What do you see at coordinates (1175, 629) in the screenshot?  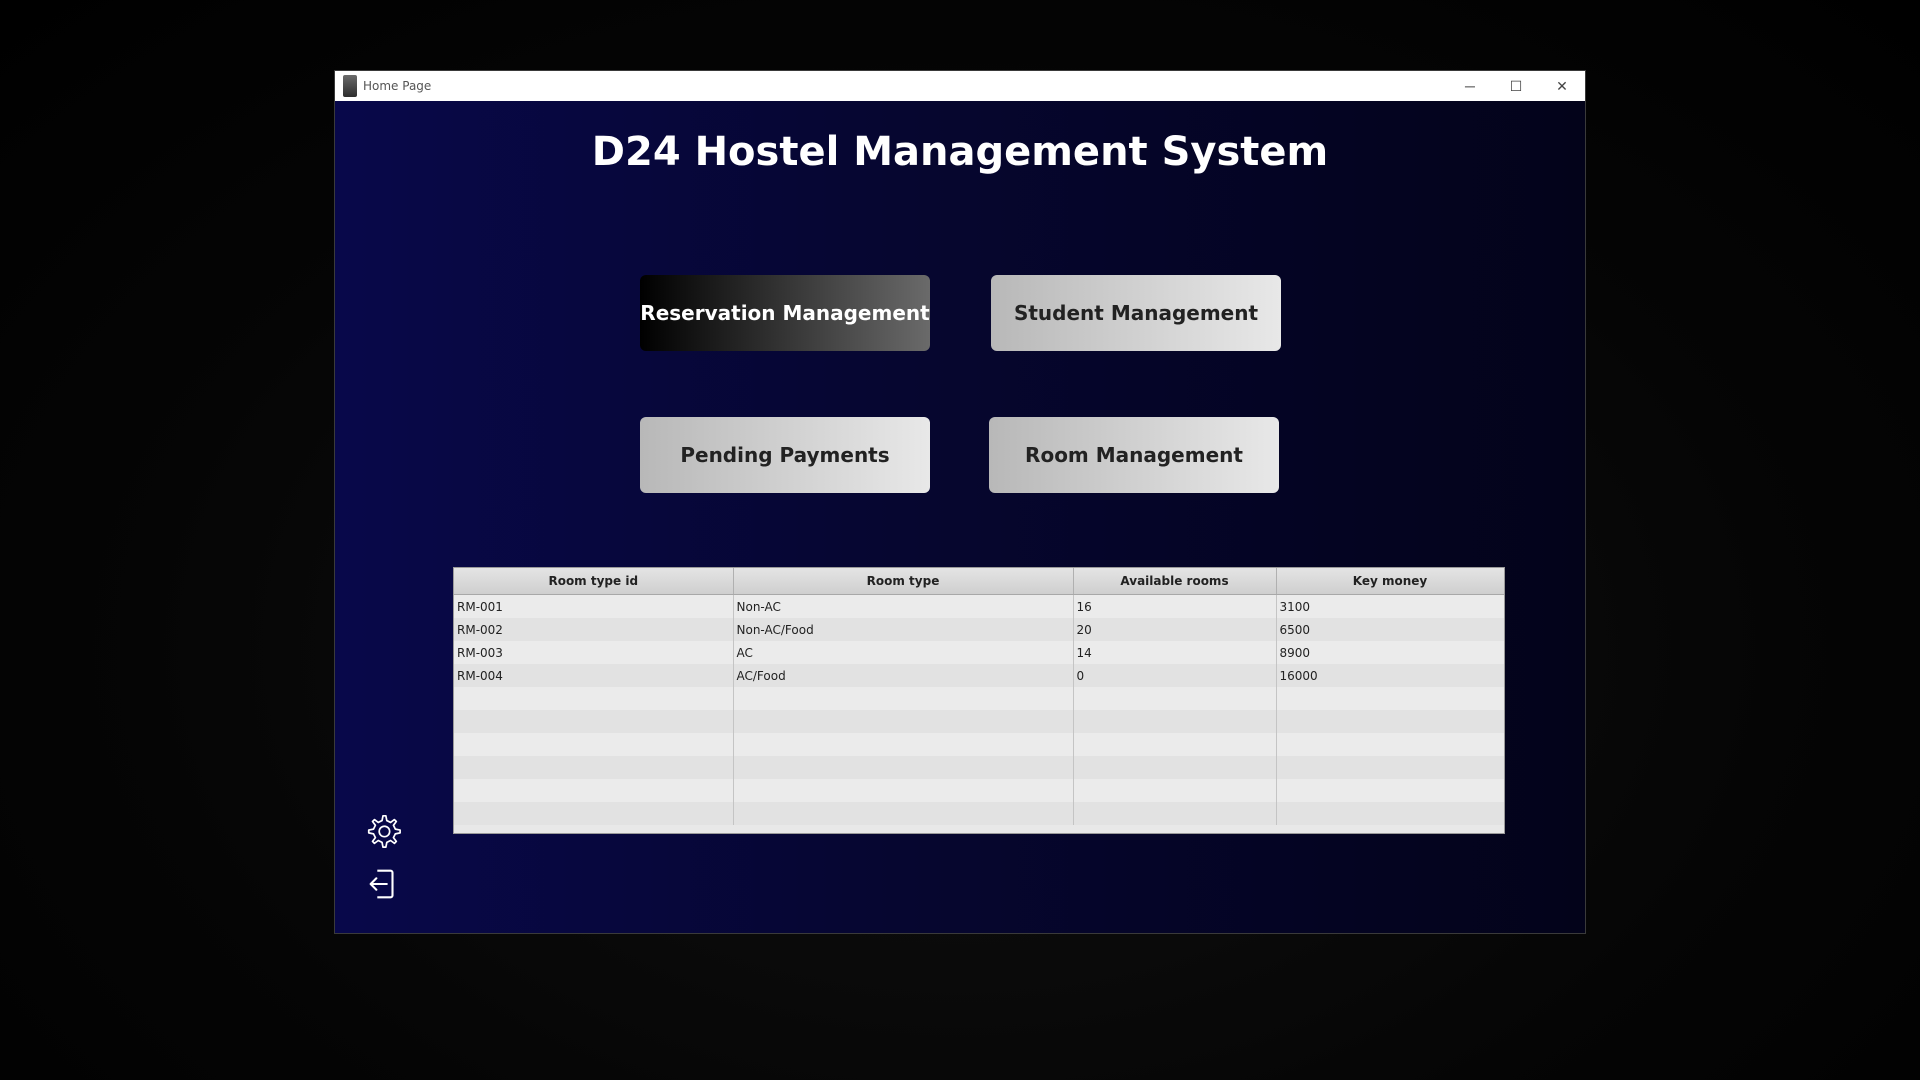 I see `table-cell: 20` at bounding box center [1175, 629].